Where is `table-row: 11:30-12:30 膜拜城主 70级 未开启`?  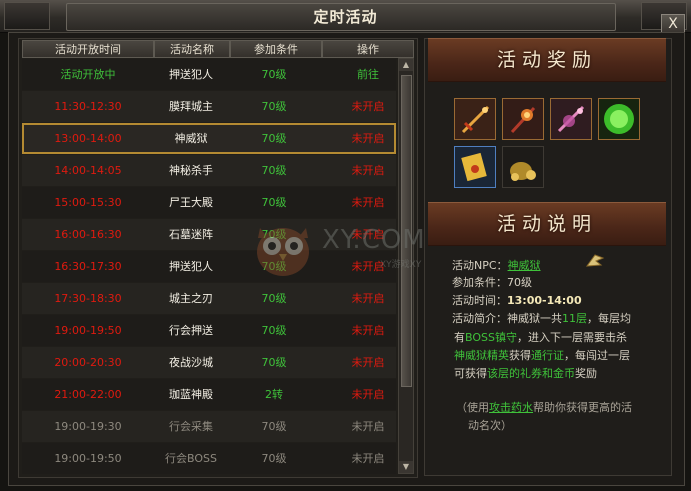 table-row: 11:30-12:30 膜拜城主 70级 未开启 is located at coordinates (209, 106).